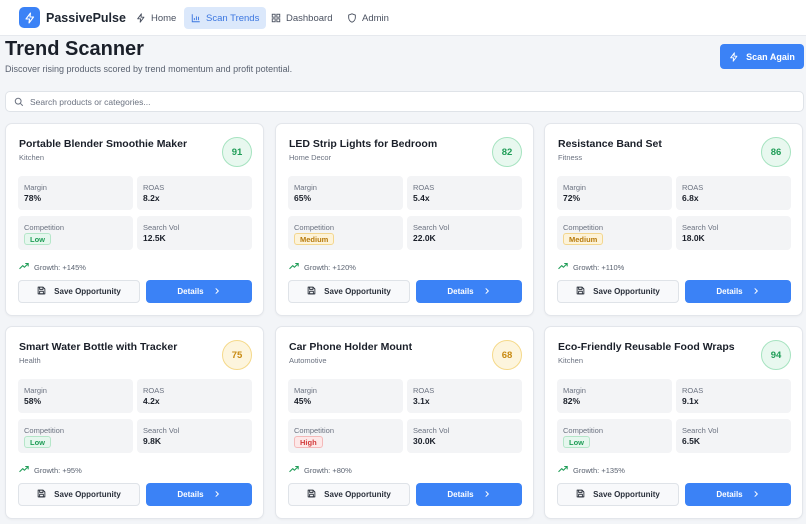  What do you see at coordinates (154, 238) in the screenshot?
I see `search-vol-value: 12.5K` at bounding box center [154, 238].